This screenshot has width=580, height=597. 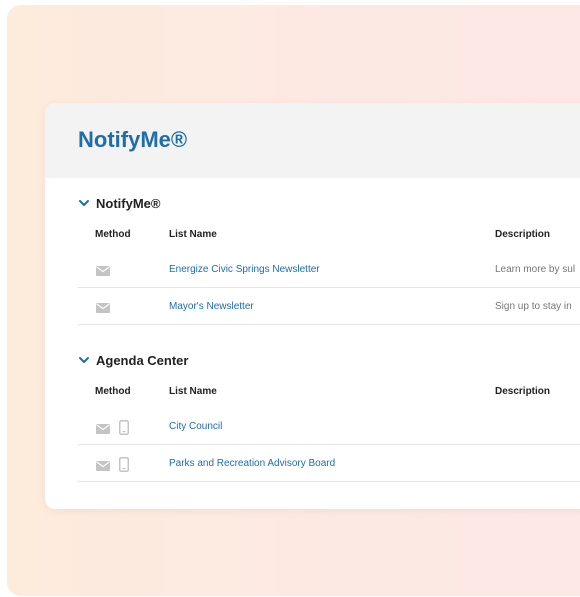 What do you see at coordinates (312, 427) in the screenshot?
I see `table-row: City Council` at bounding box center [312, 427].